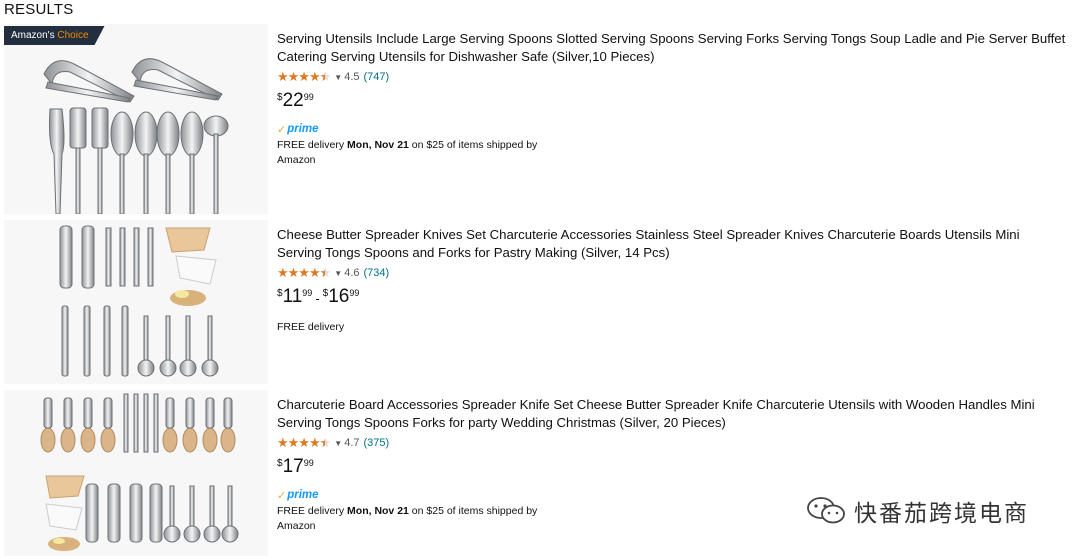 The height and width of the screenshot is (559, 1080). What do you see at coordinates (54, 35) in the screenshot?
I see `amazons-choice-badge: Amazon's Choice` at bounding box center [54, 35].